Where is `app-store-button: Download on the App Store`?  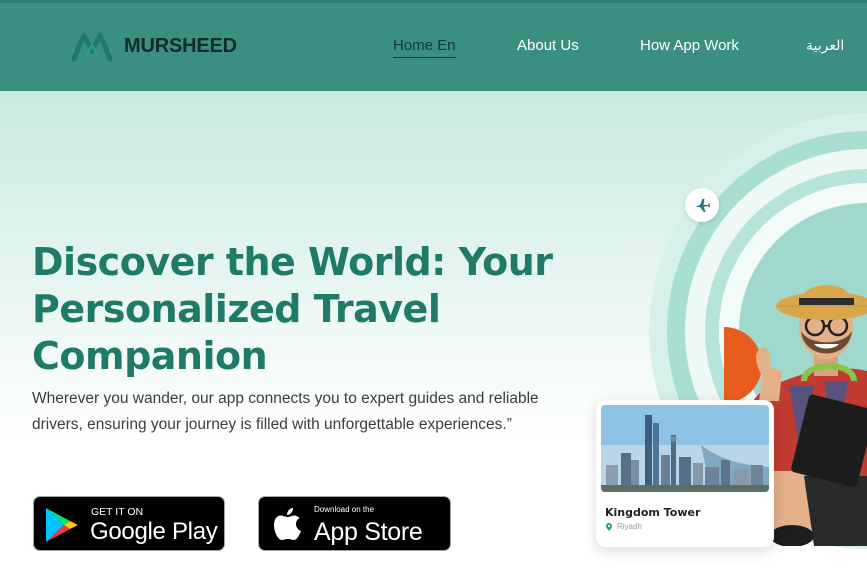 app-store-button: Download on the App Store is located at coordinates (354, 523).